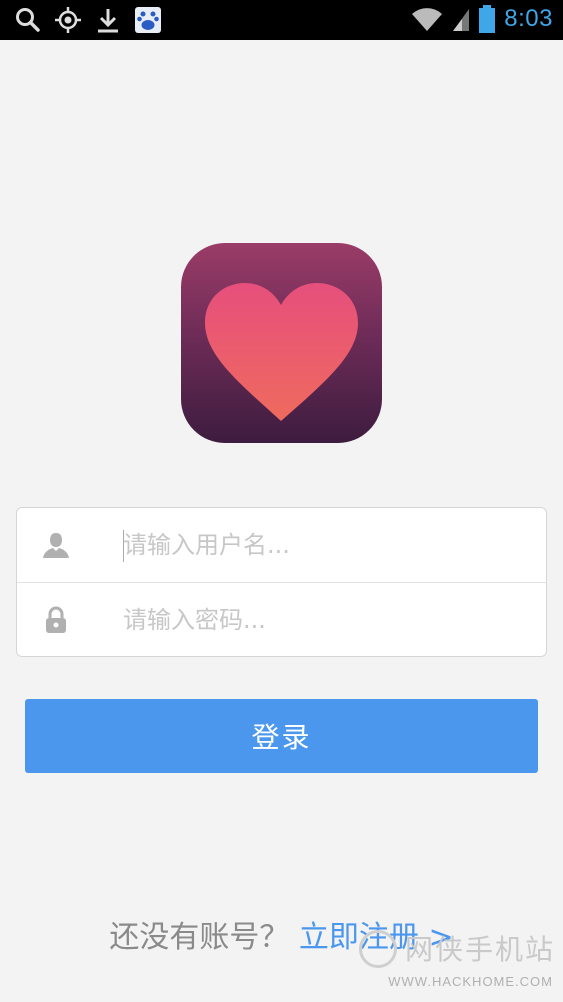 This screenshot has width=563, height=1002. Describe the element at coordinates (487, 19) in the screenshot. I see `battery-icon` at that location.